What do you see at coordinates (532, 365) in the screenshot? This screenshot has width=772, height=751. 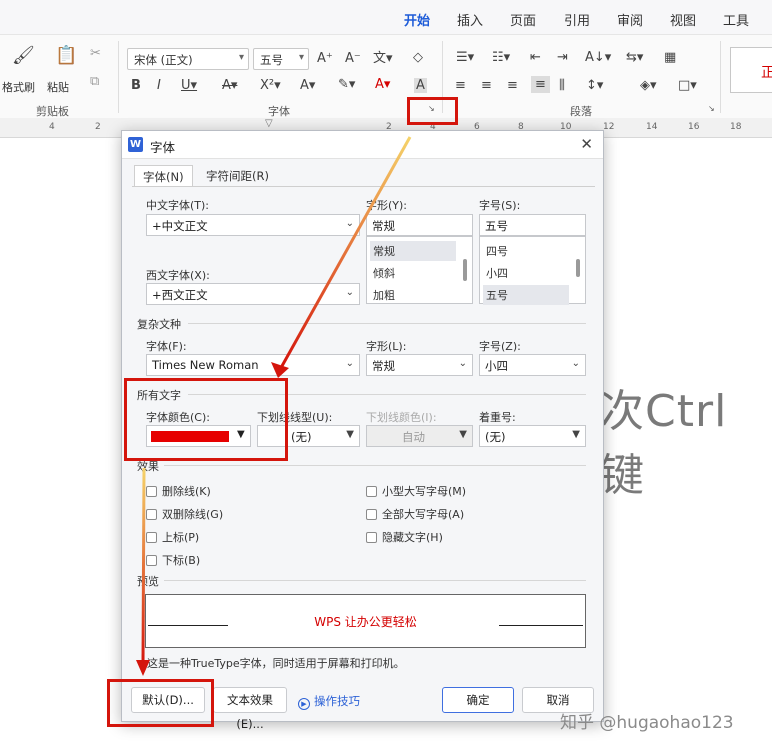 I see `complex-size-select: 小四 ⌄` at bounding box center [532, 365].